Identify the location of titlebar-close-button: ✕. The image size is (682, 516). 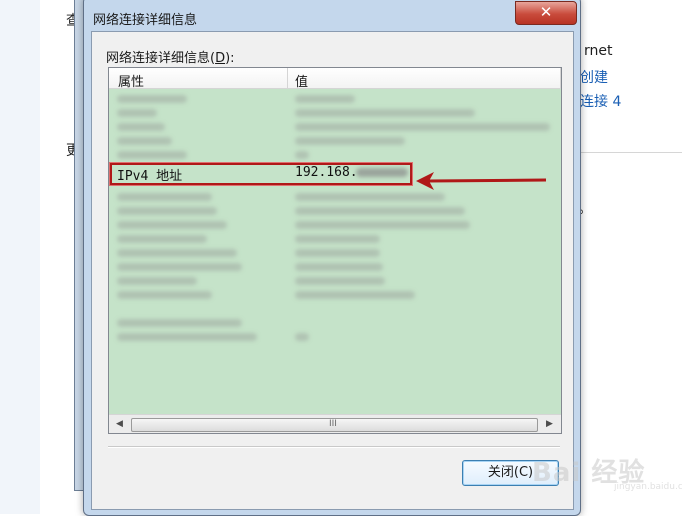
(546, 13).